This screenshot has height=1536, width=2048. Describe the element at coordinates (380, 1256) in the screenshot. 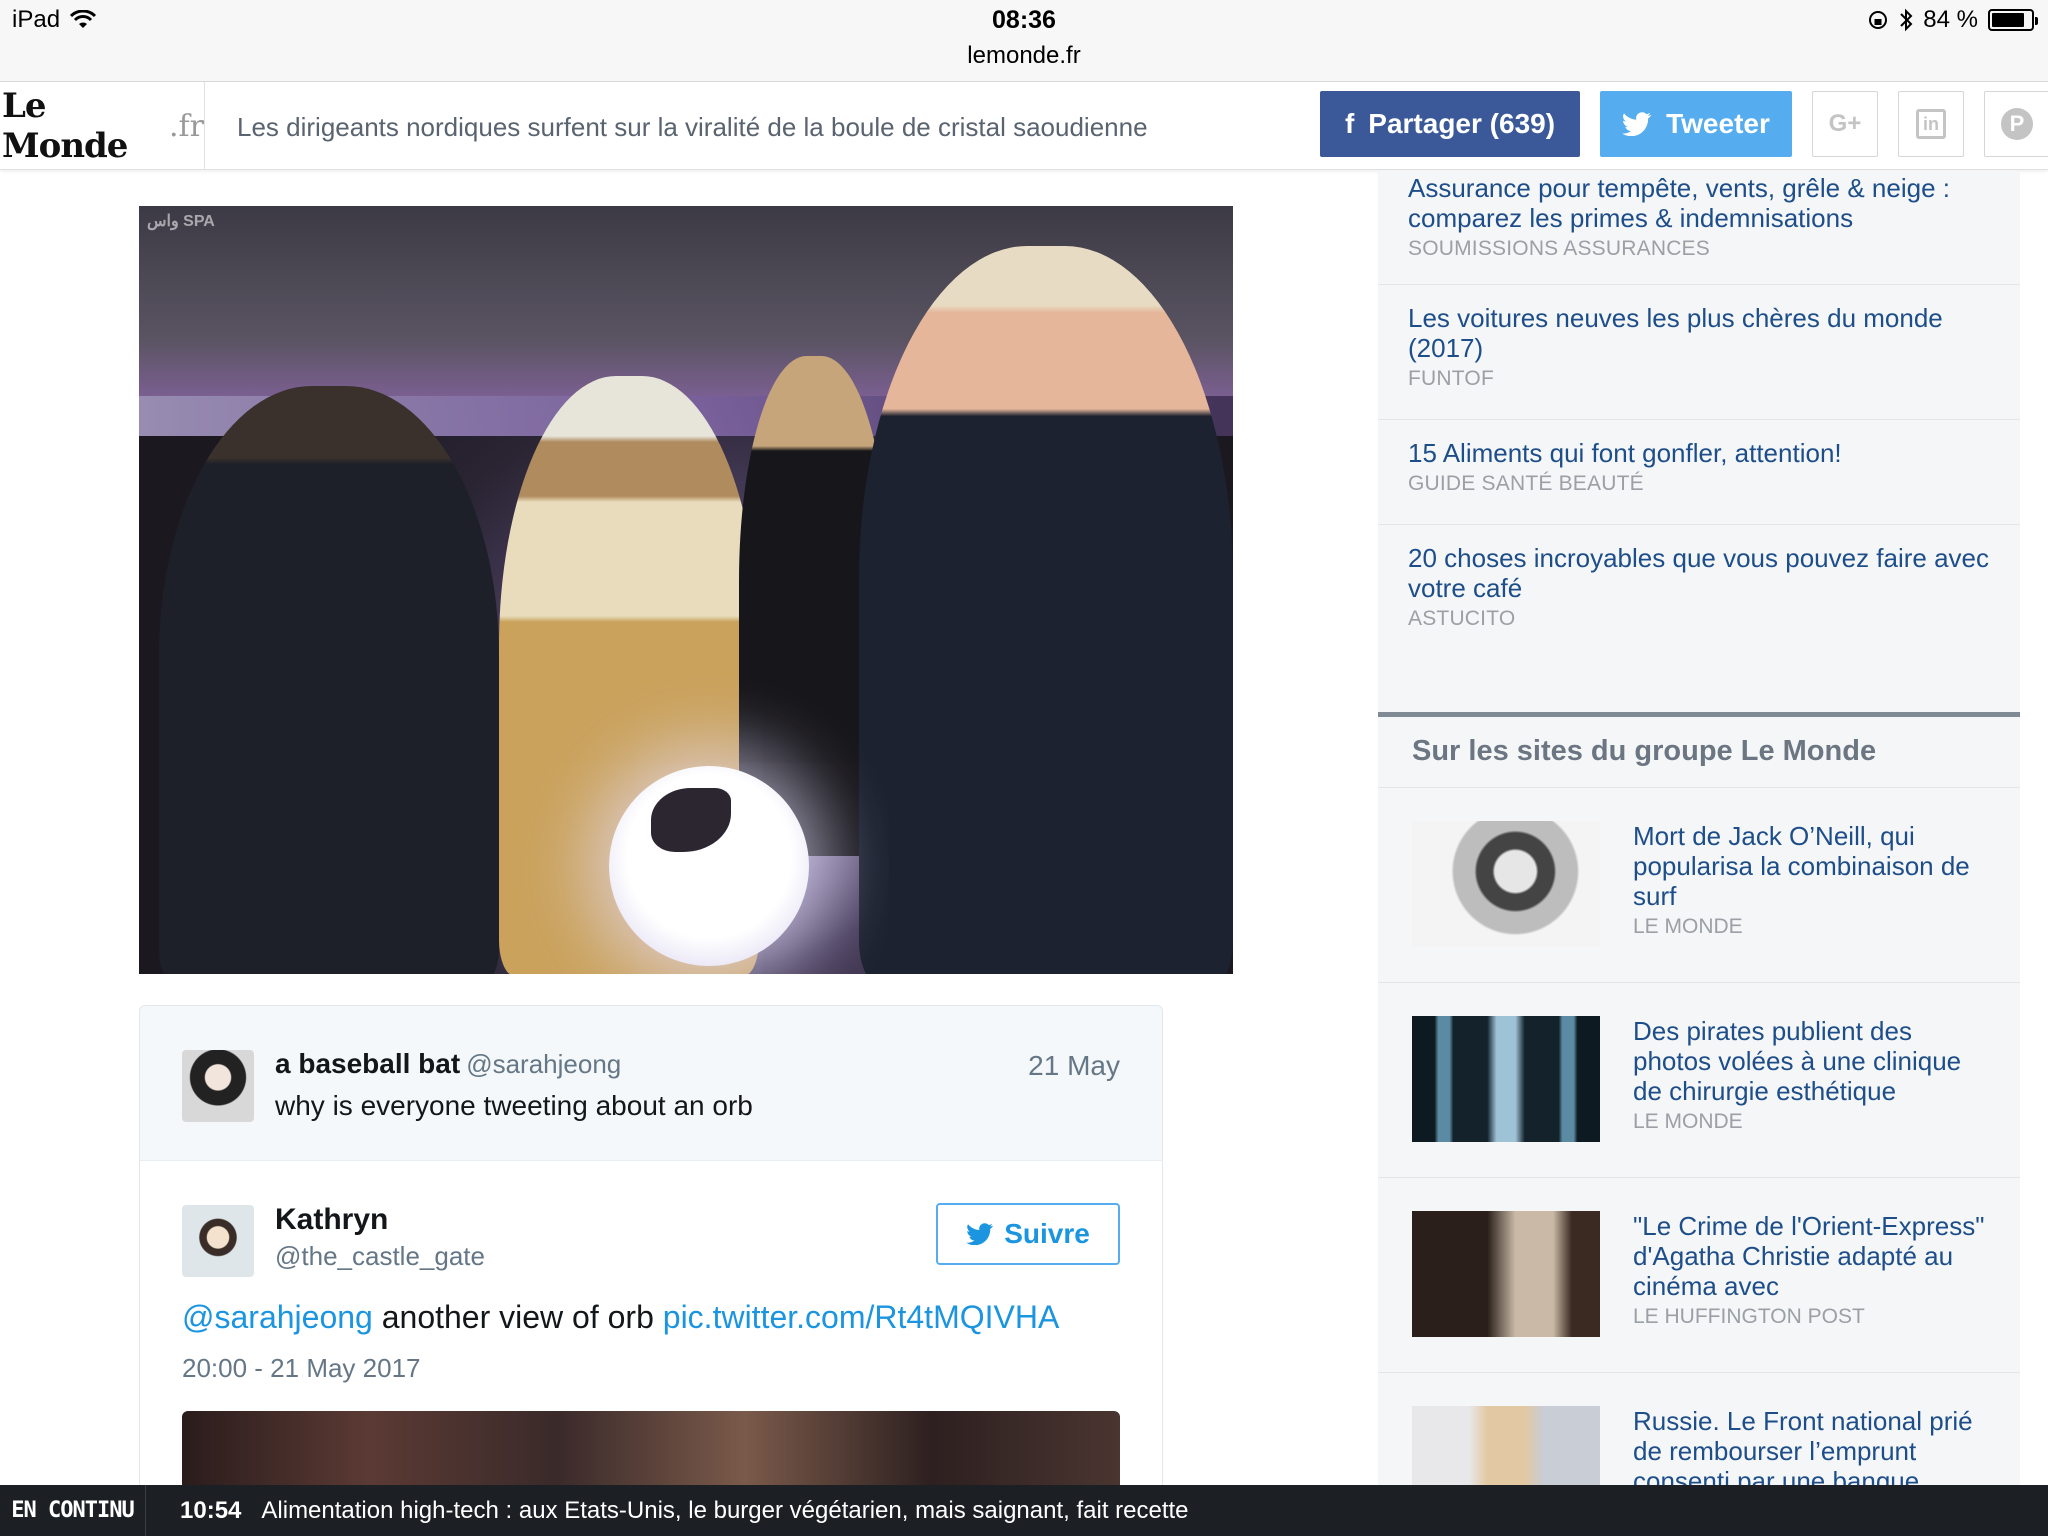

I see `tweet-author-handle: @the_castle_gate` at that location.